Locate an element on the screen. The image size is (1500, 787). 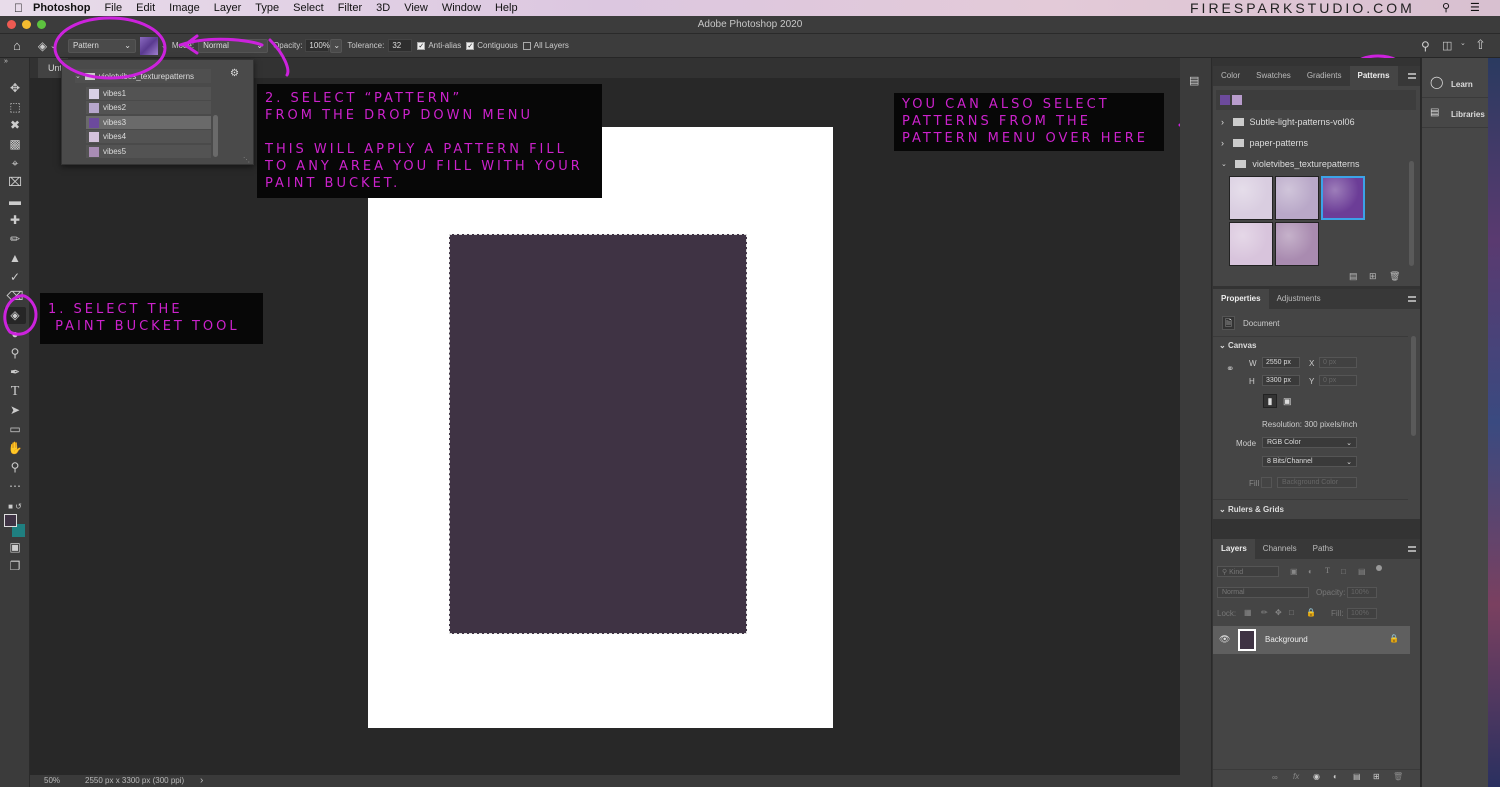
width-input: 2550 px is located at coordinates (1281, 362).